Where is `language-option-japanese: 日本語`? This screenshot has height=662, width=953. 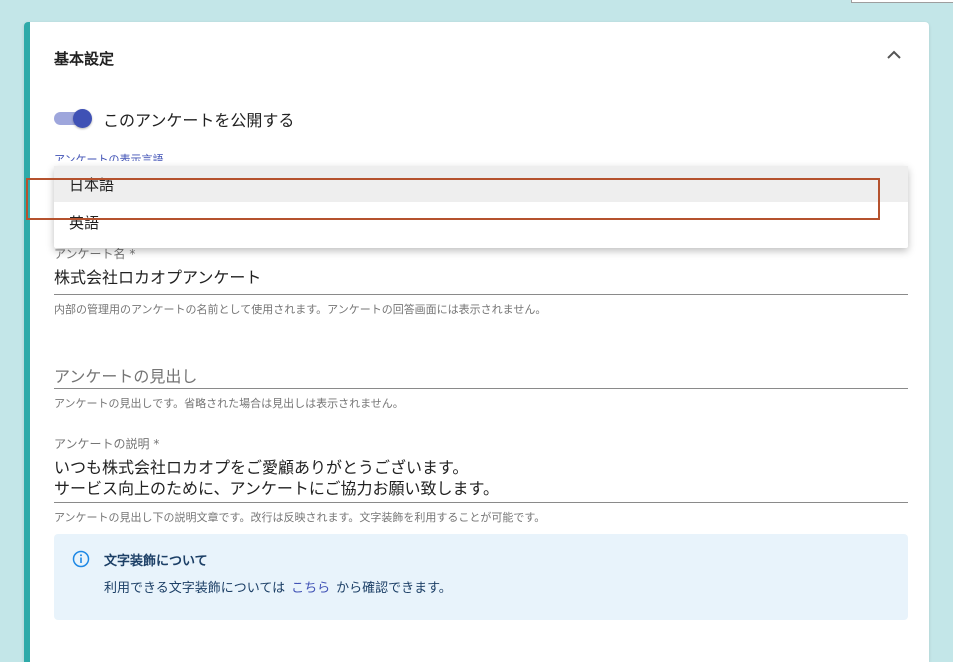 language-option-japanese: 日本語 is located at coordinates (481, 184).